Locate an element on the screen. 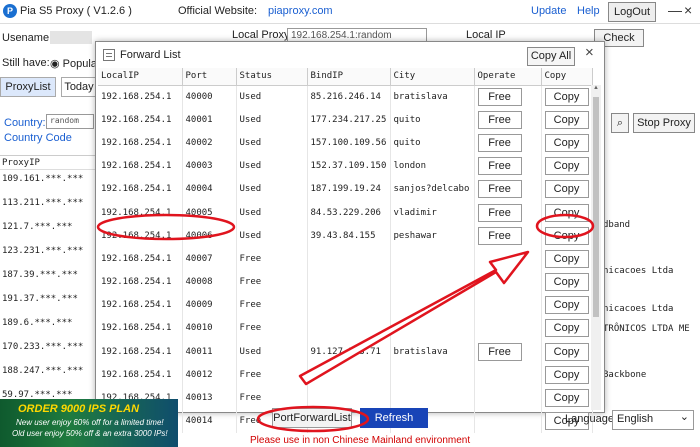  scroll-up-icon: ▲ is located at coordinates (596, 90).